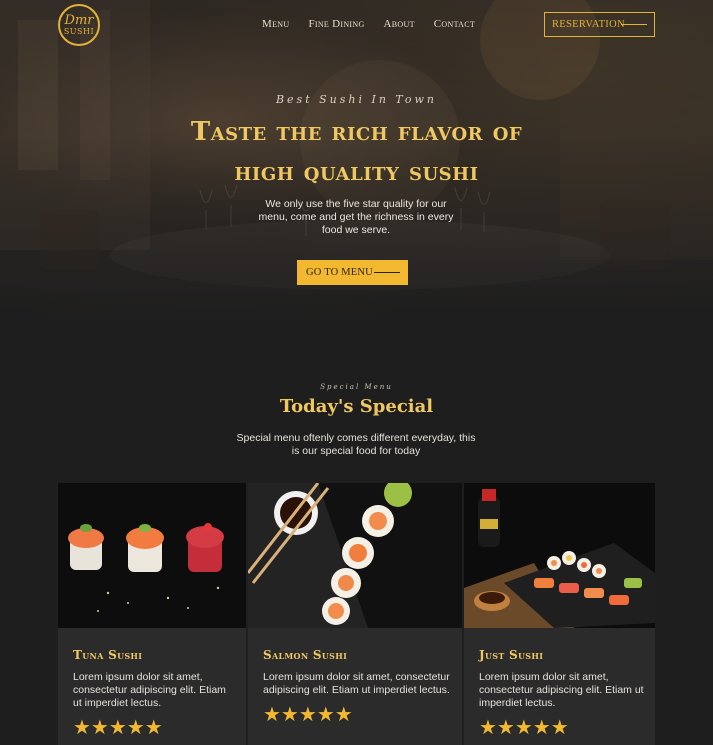  Describe the element at coordinates (511, 655) in the screenshot. I see `card-title: Just Sushi` at that location.